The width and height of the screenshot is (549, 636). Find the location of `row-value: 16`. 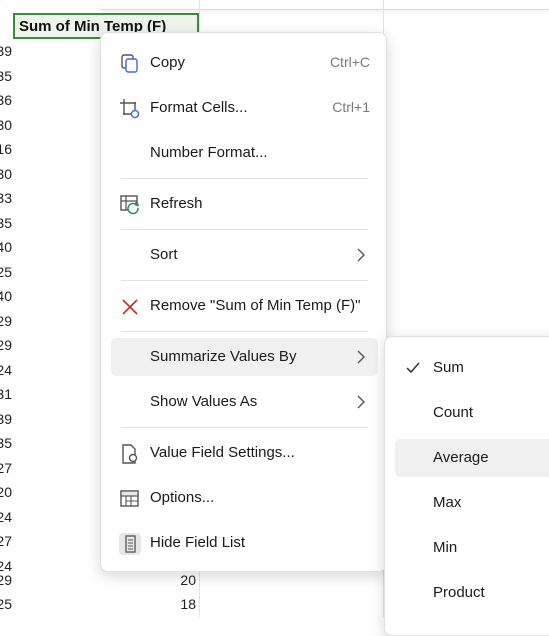

row-value: 16 is located at coordinates (6, 149).